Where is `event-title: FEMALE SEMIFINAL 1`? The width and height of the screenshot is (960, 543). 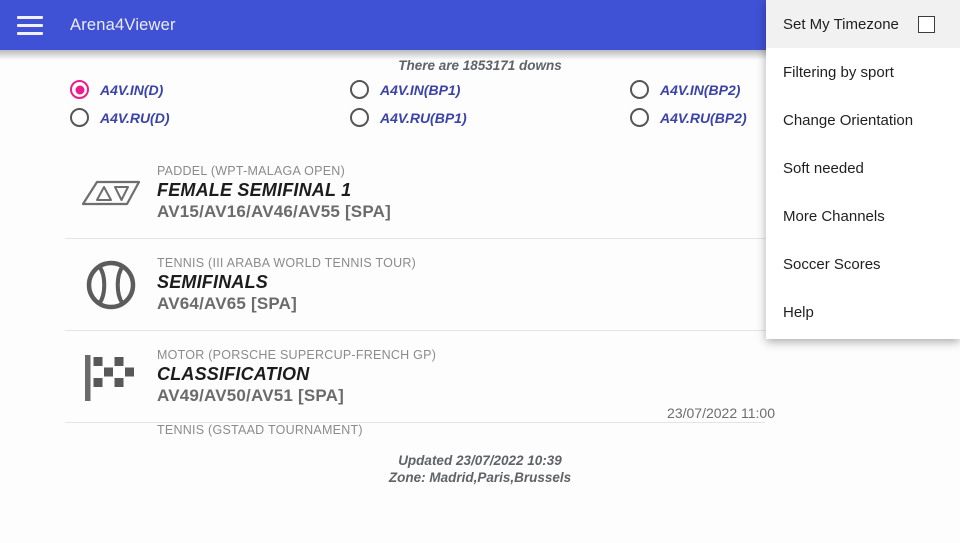
event-title: FEMALE SEMIFINAL 1 is located at coordinates (254, 189).